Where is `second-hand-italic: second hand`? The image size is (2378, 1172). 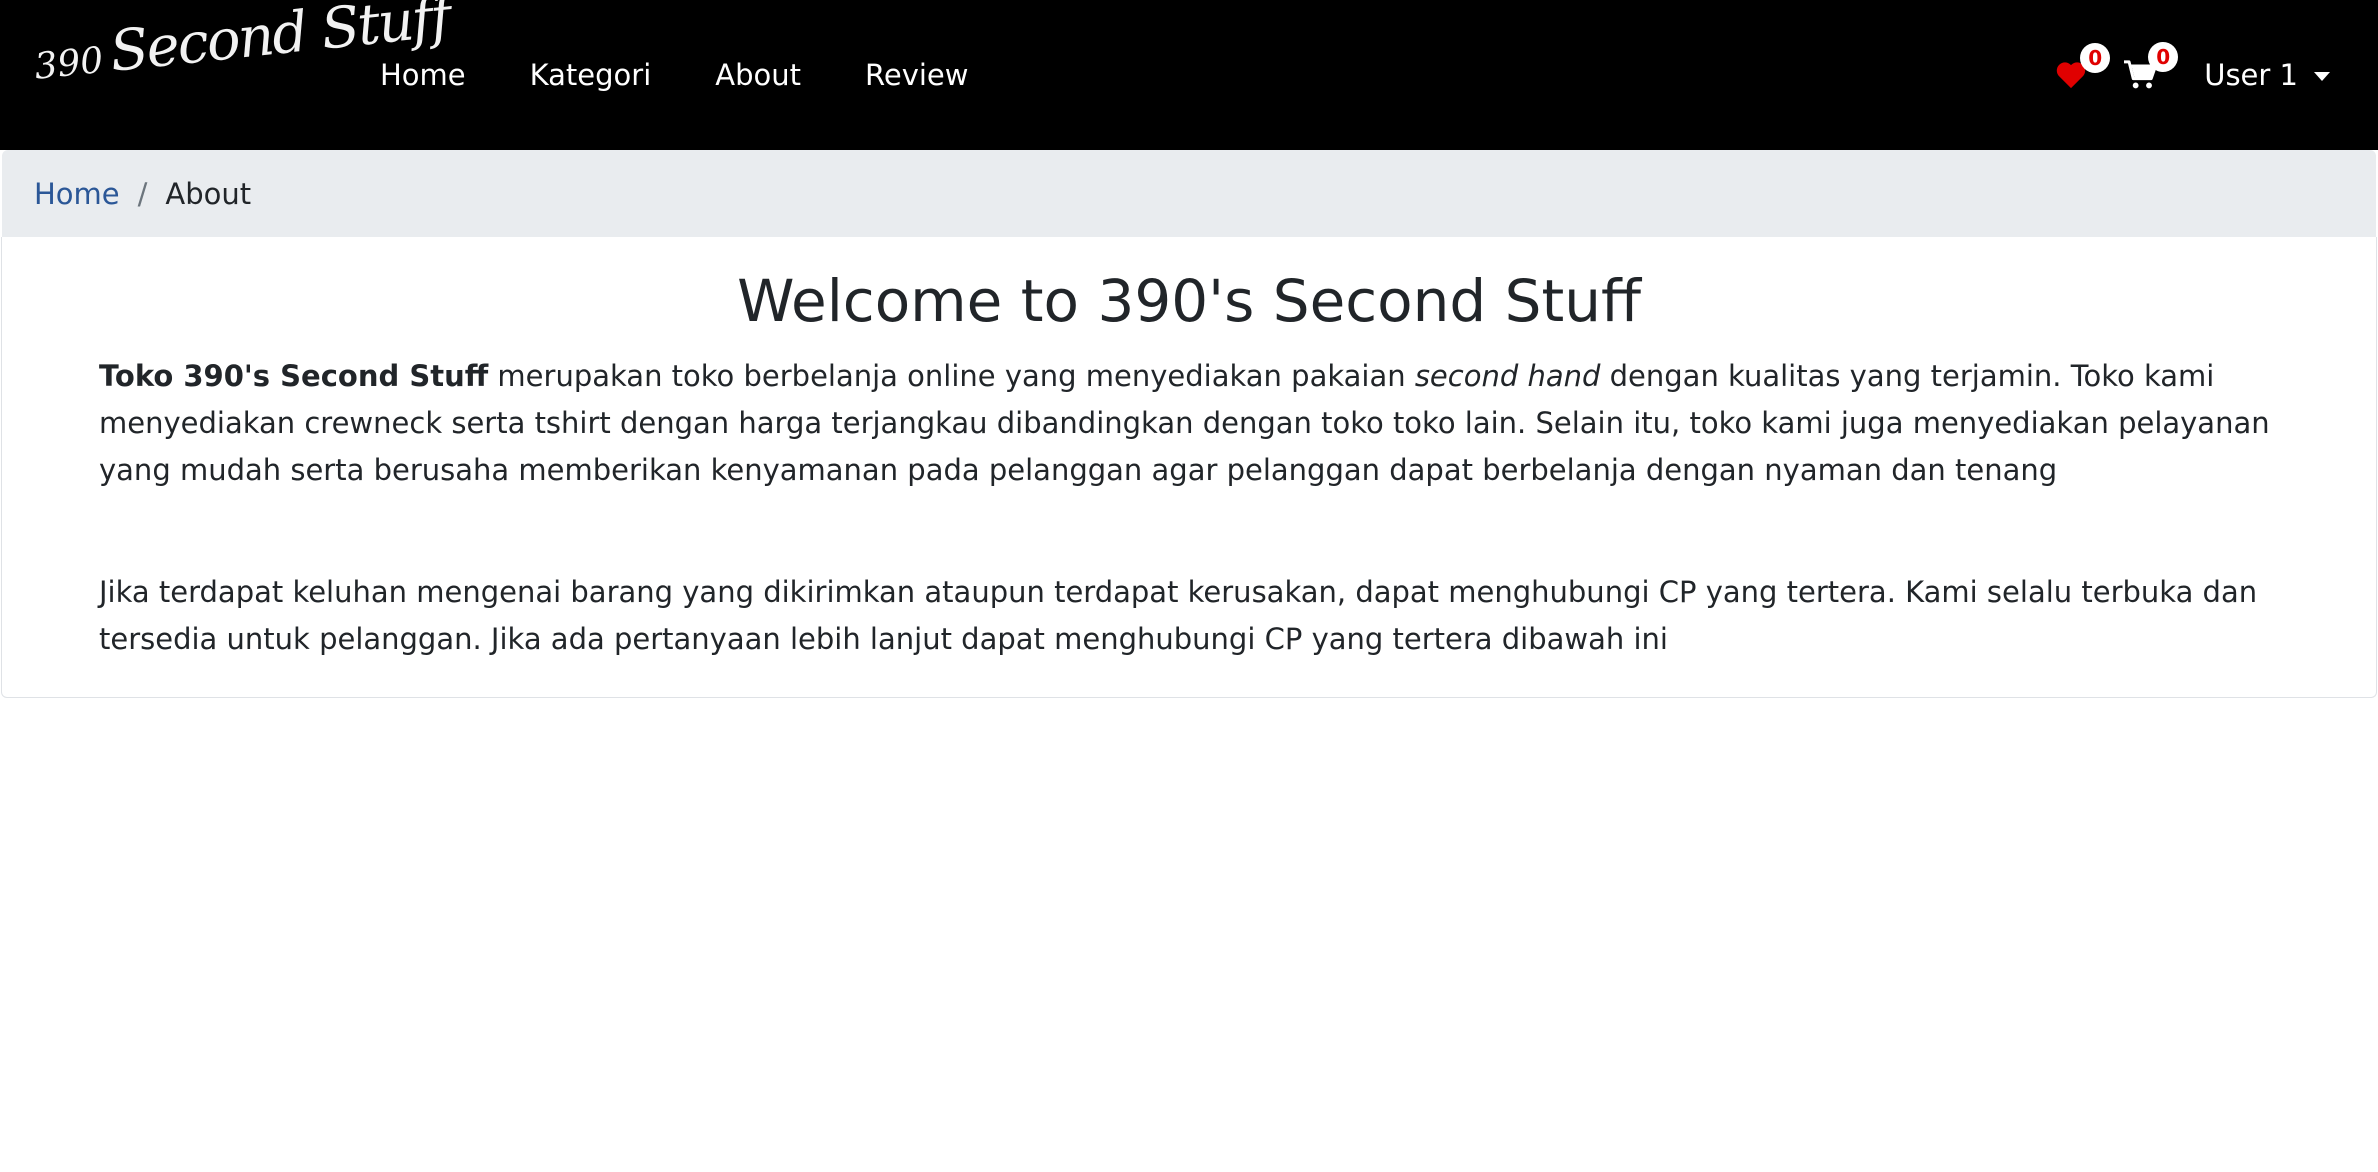
second-hand-italic: second hand is located at coordinates (1507, 376).